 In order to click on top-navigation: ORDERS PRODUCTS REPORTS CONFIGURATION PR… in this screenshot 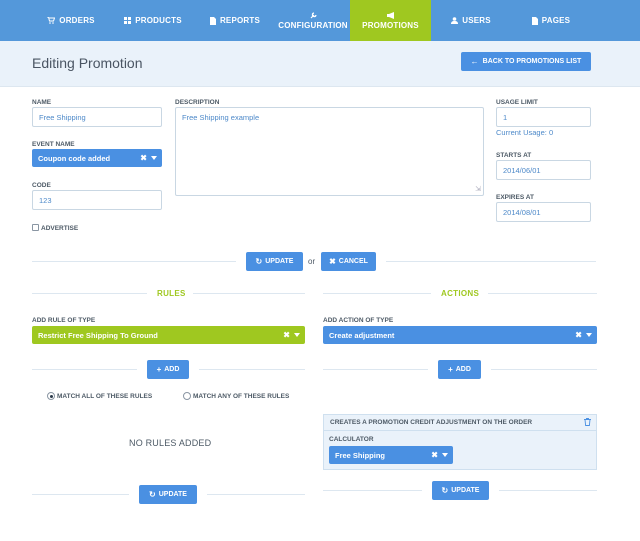, I will do `click(320, 23)`.